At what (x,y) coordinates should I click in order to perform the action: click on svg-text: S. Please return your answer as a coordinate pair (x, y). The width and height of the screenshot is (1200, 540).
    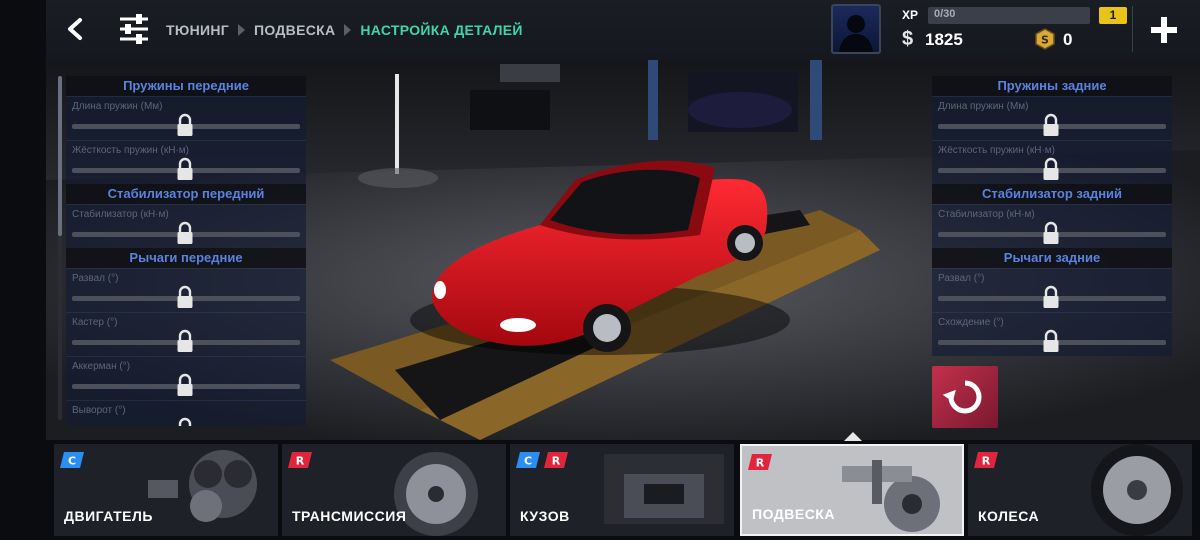
    Looking at the image, I should click on (1045, 40).